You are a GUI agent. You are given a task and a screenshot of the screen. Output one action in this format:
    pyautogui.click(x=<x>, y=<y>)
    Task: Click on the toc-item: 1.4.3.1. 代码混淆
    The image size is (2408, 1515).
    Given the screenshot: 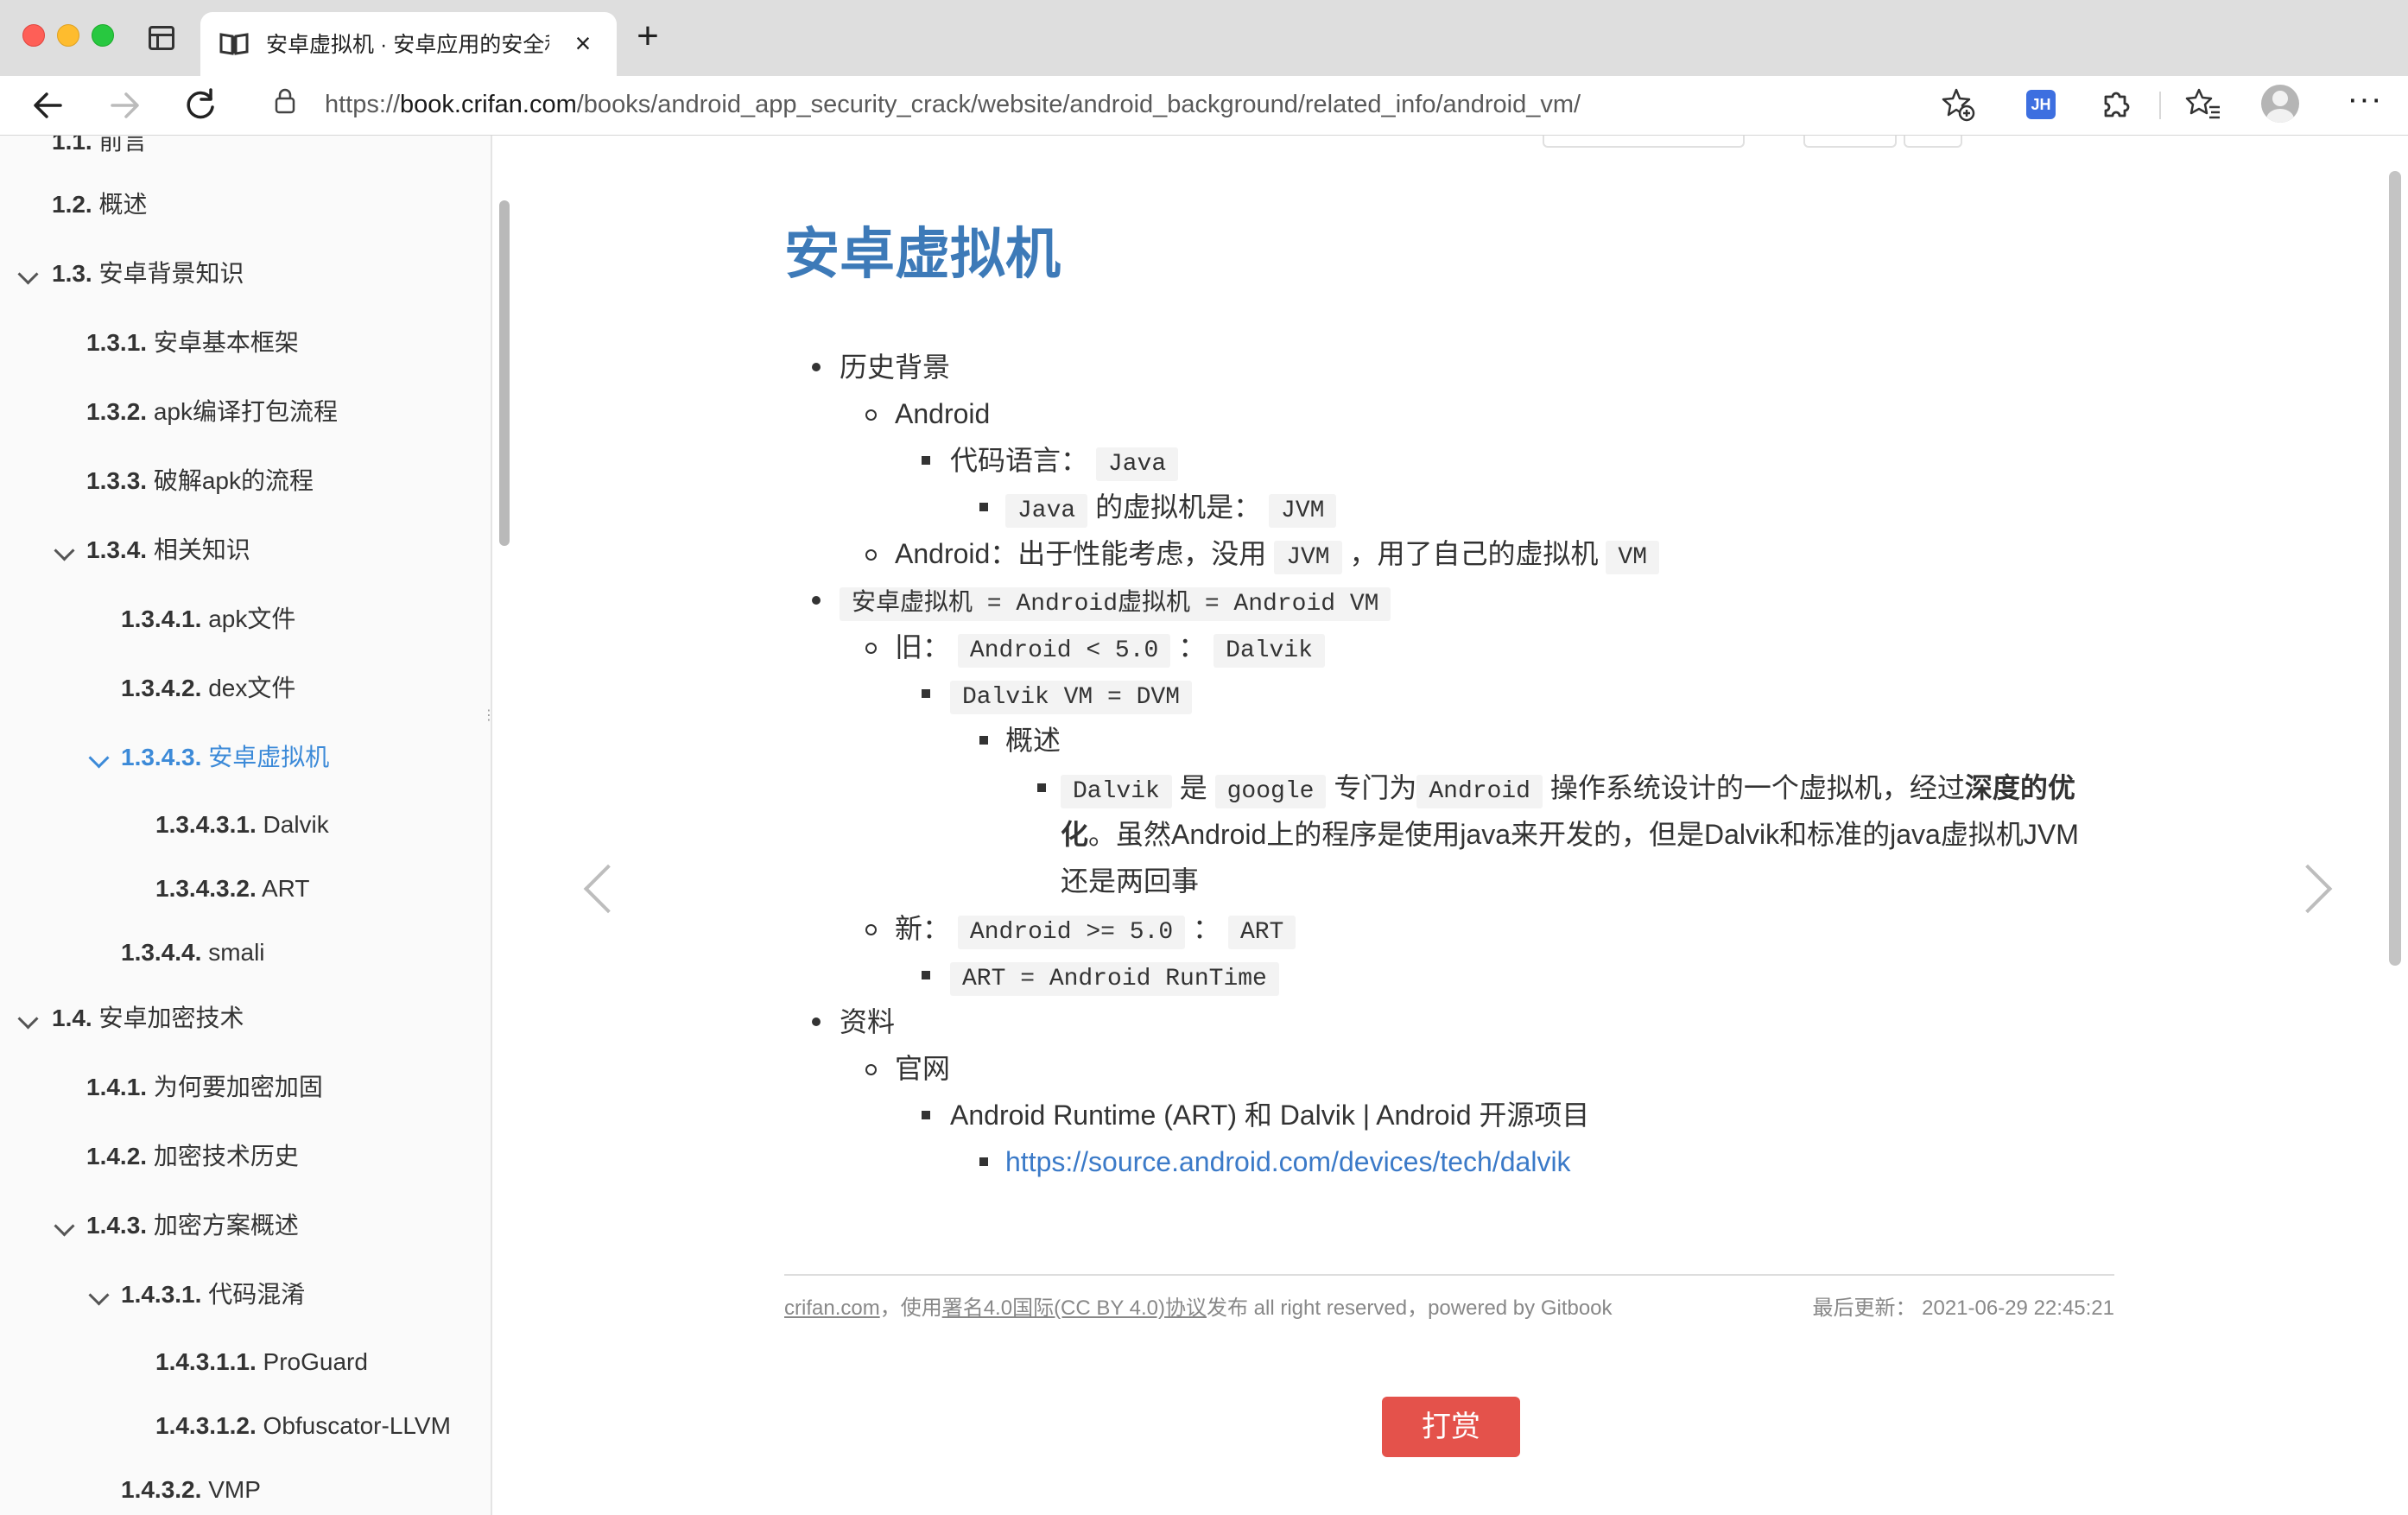 What is the action you would take?
    pyautogui.click(x=213, y=1294)
    